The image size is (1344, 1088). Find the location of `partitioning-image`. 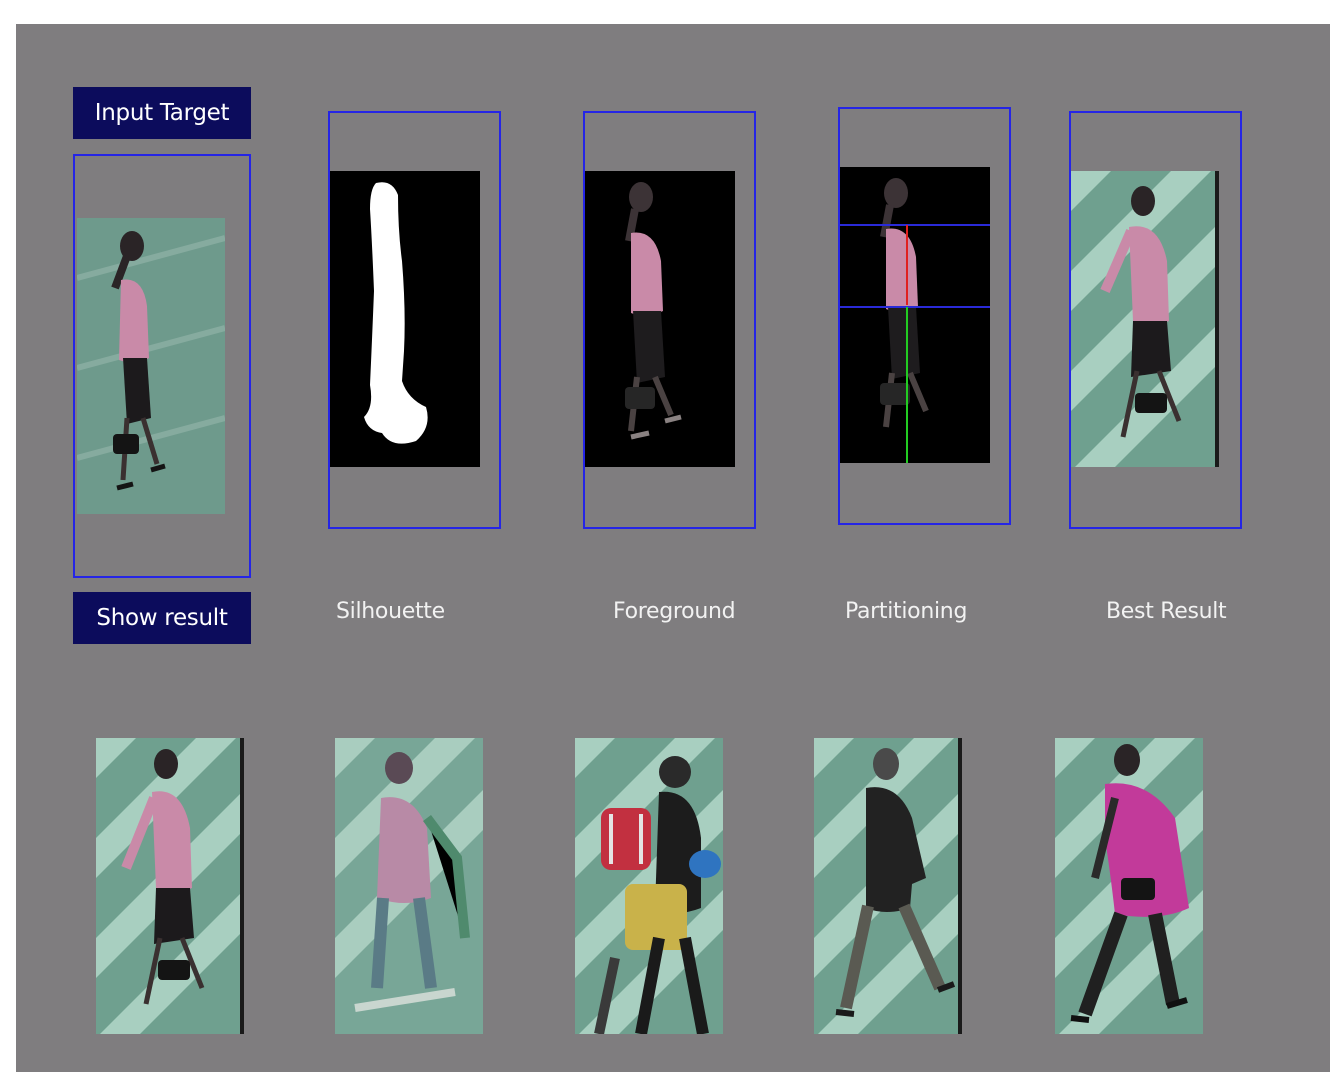

partitioning-image is located at coordinates (915, 315).